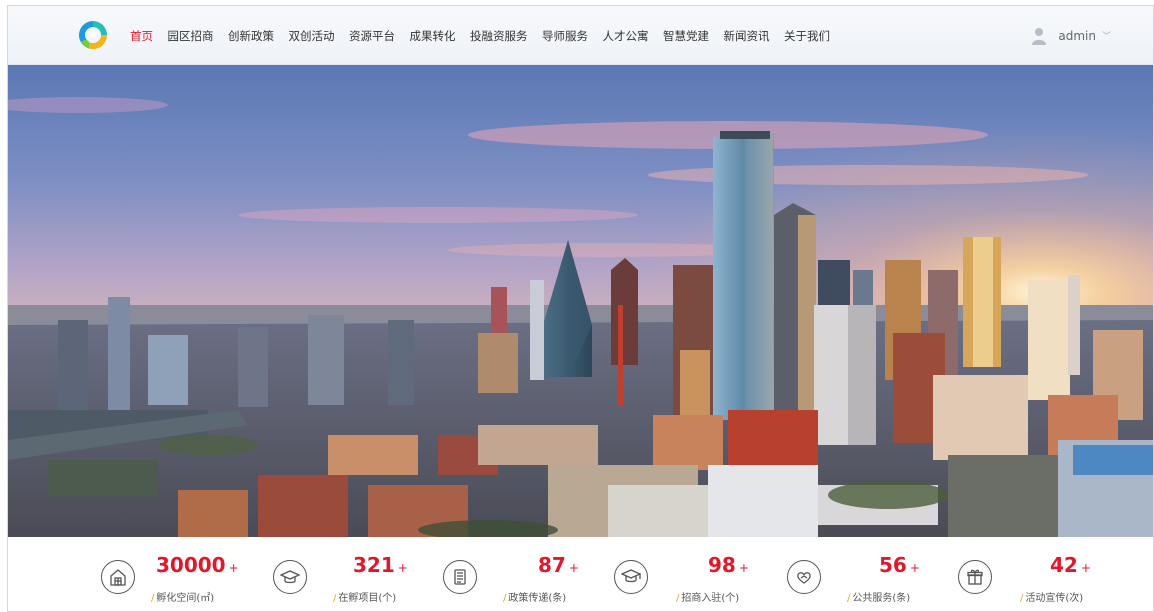 Image resolution: width=1154 pixels, height=612 pixels. I want to click on nav-item-home: 首页, so click(141, 36).